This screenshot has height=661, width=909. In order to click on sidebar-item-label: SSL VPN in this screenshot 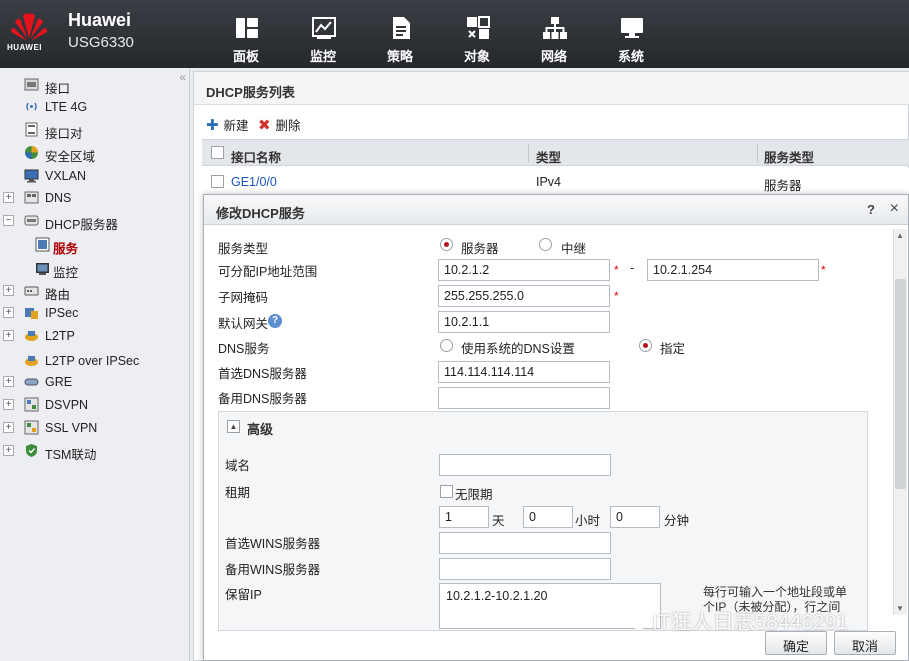, I will do `click(71, 428)`.